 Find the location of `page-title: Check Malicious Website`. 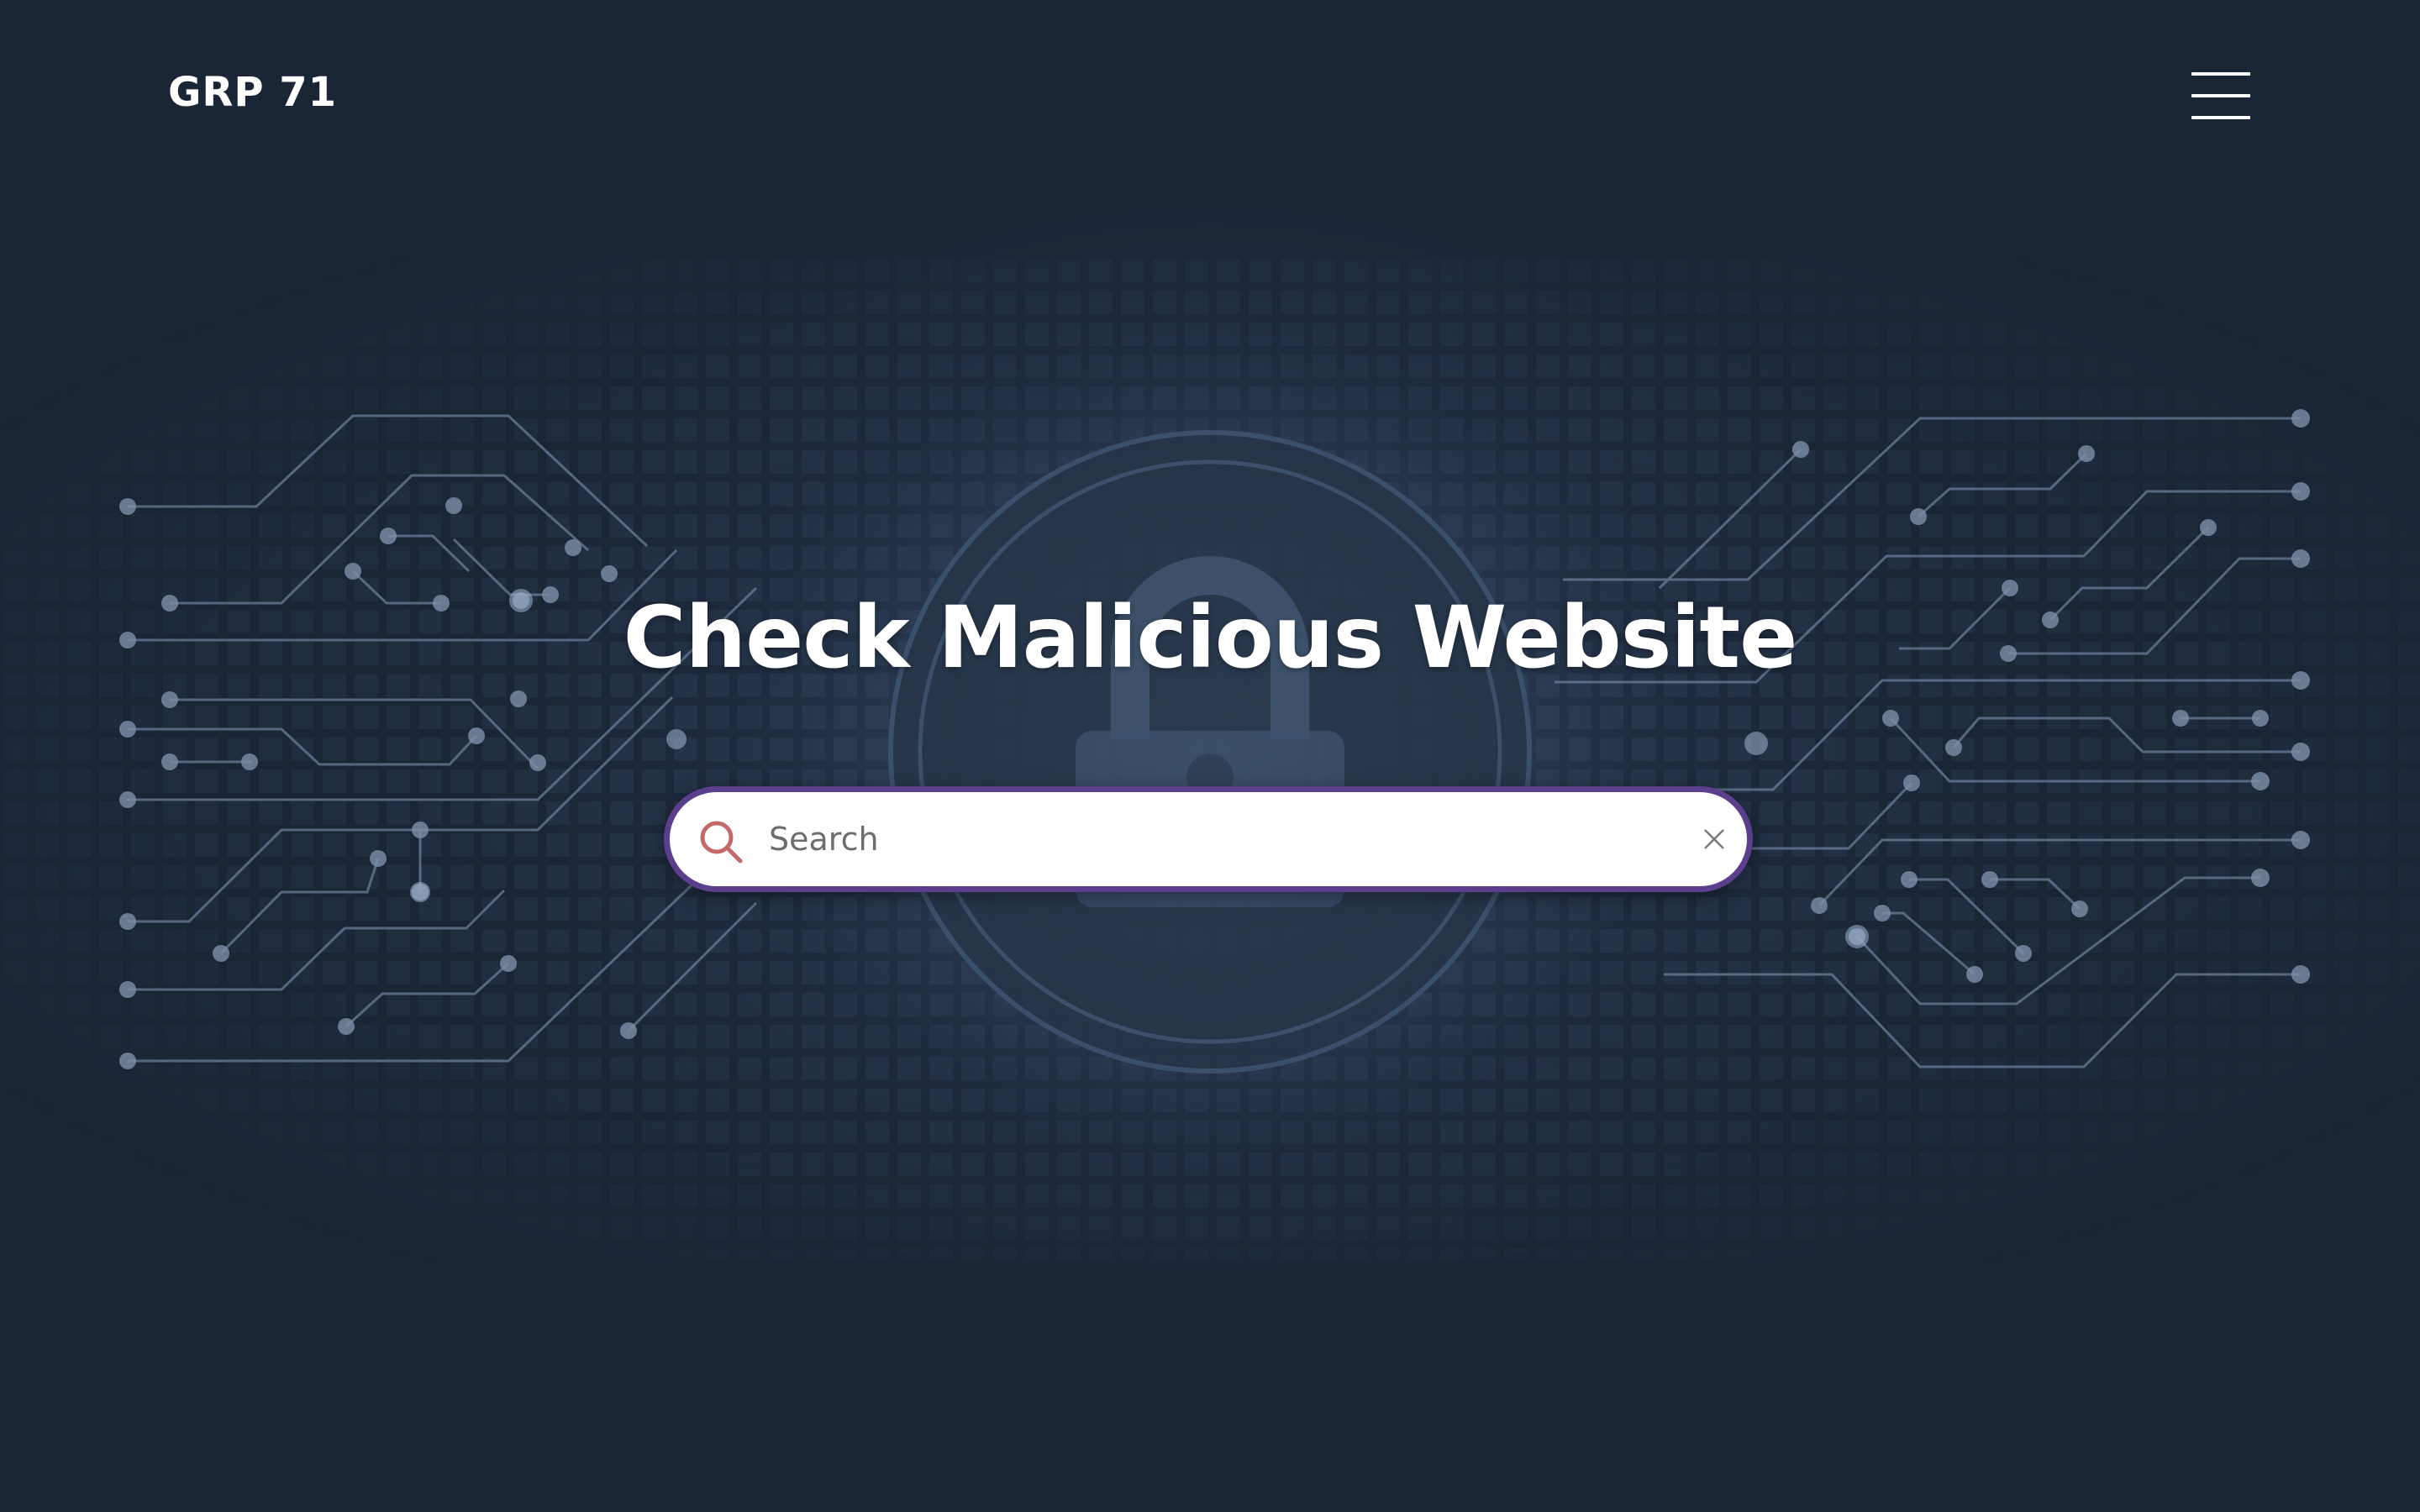

page-title: Check Malicious Website is located at coordinates (1210, 638).